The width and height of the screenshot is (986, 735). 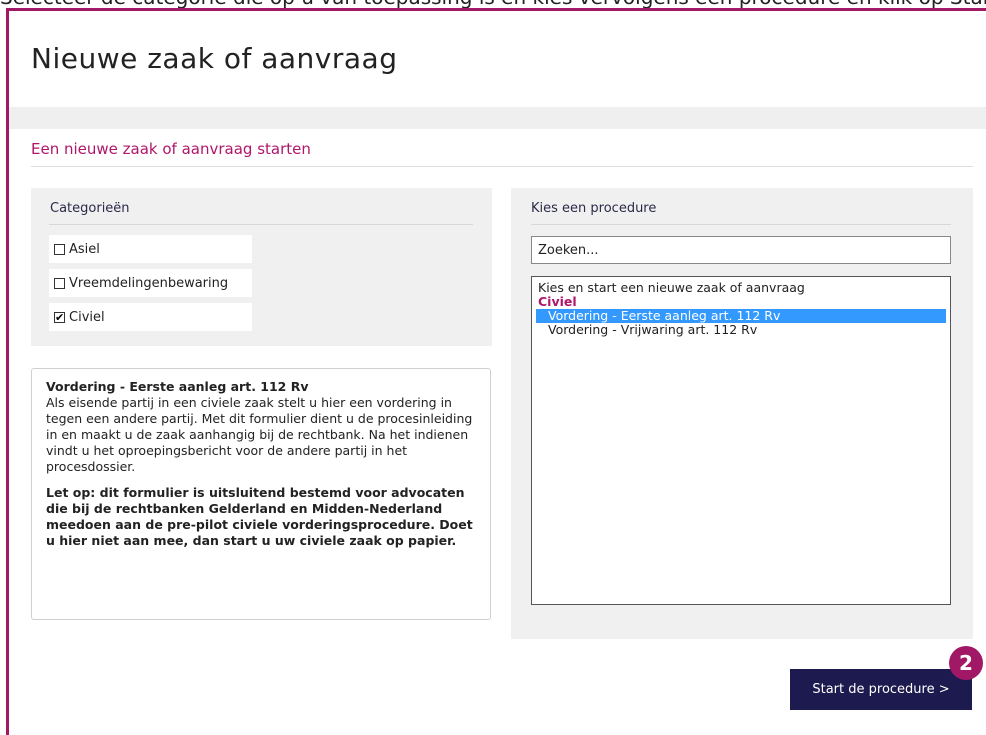 What do you see at coordinates (214, 58) in the screenshot?
I see `page-title: Nieuwe zaak of aanvraag` at bounding box center [214, 58].